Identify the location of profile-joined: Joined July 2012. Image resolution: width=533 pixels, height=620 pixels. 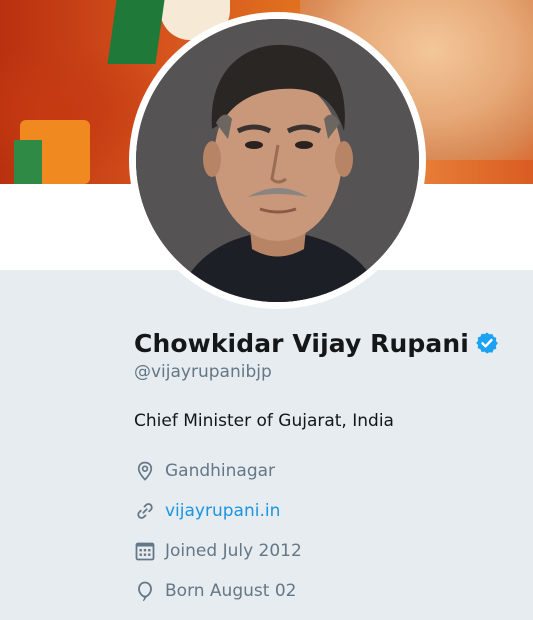
(324, 551).